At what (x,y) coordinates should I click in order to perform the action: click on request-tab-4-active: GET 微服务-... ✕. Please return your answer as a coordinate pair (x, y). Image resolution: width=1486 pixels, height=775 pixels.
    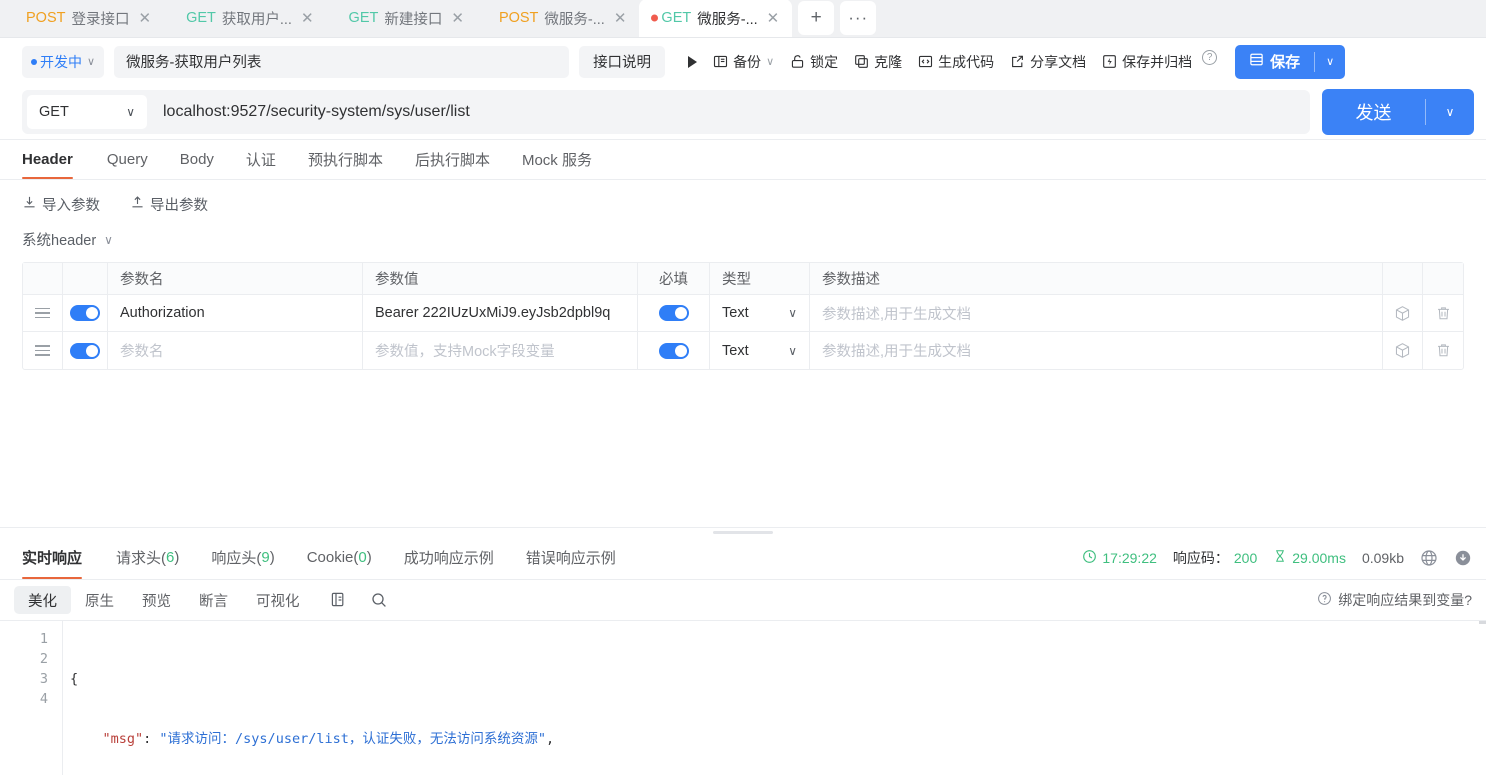
    Looking at the image, I should click on (716, 18).